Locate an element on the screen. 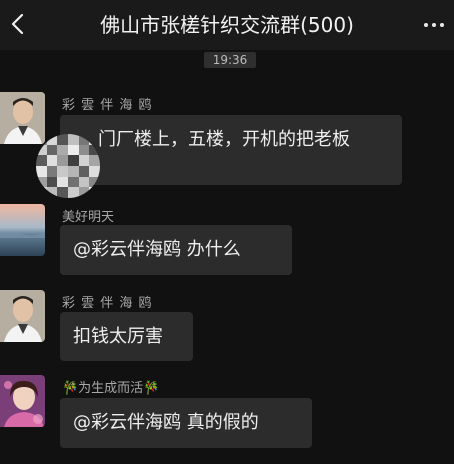  sender-name: 美好明天 is located at coordinates (88, 217).